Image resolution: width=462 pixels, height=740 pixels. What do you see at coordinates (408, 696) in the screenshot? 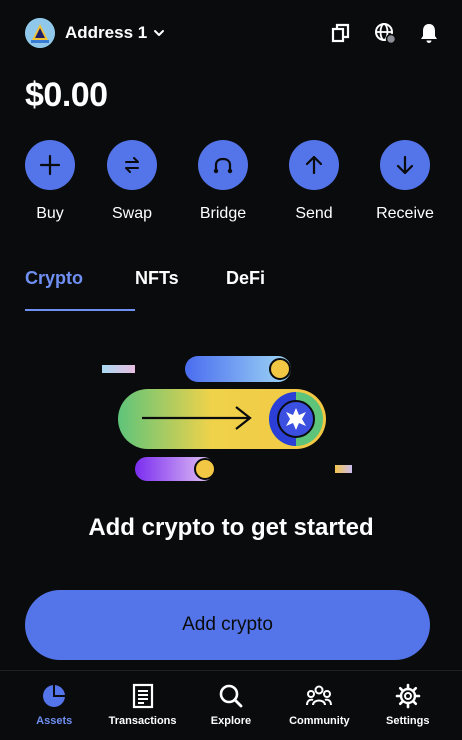
I see `gear-icon` at bounding box center [408, 696].